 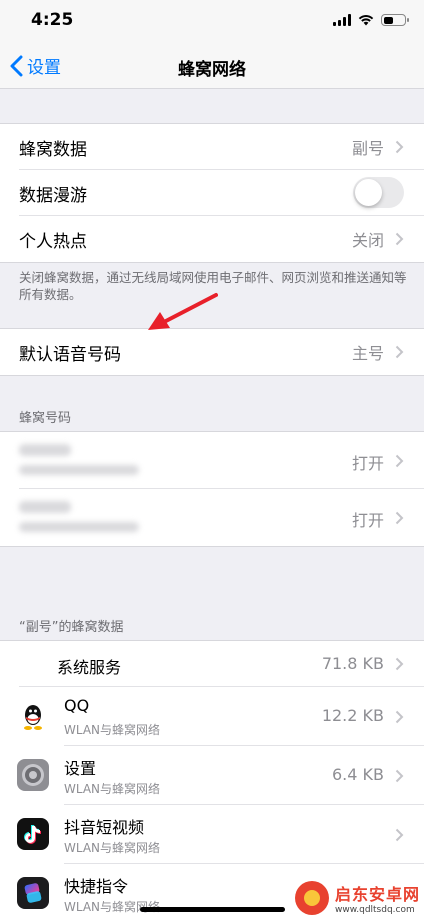 What do you see at coordinates (104, 827) in the screenshot?
I see `app-name: 抖音短视频` at bounding box center [104, 827].